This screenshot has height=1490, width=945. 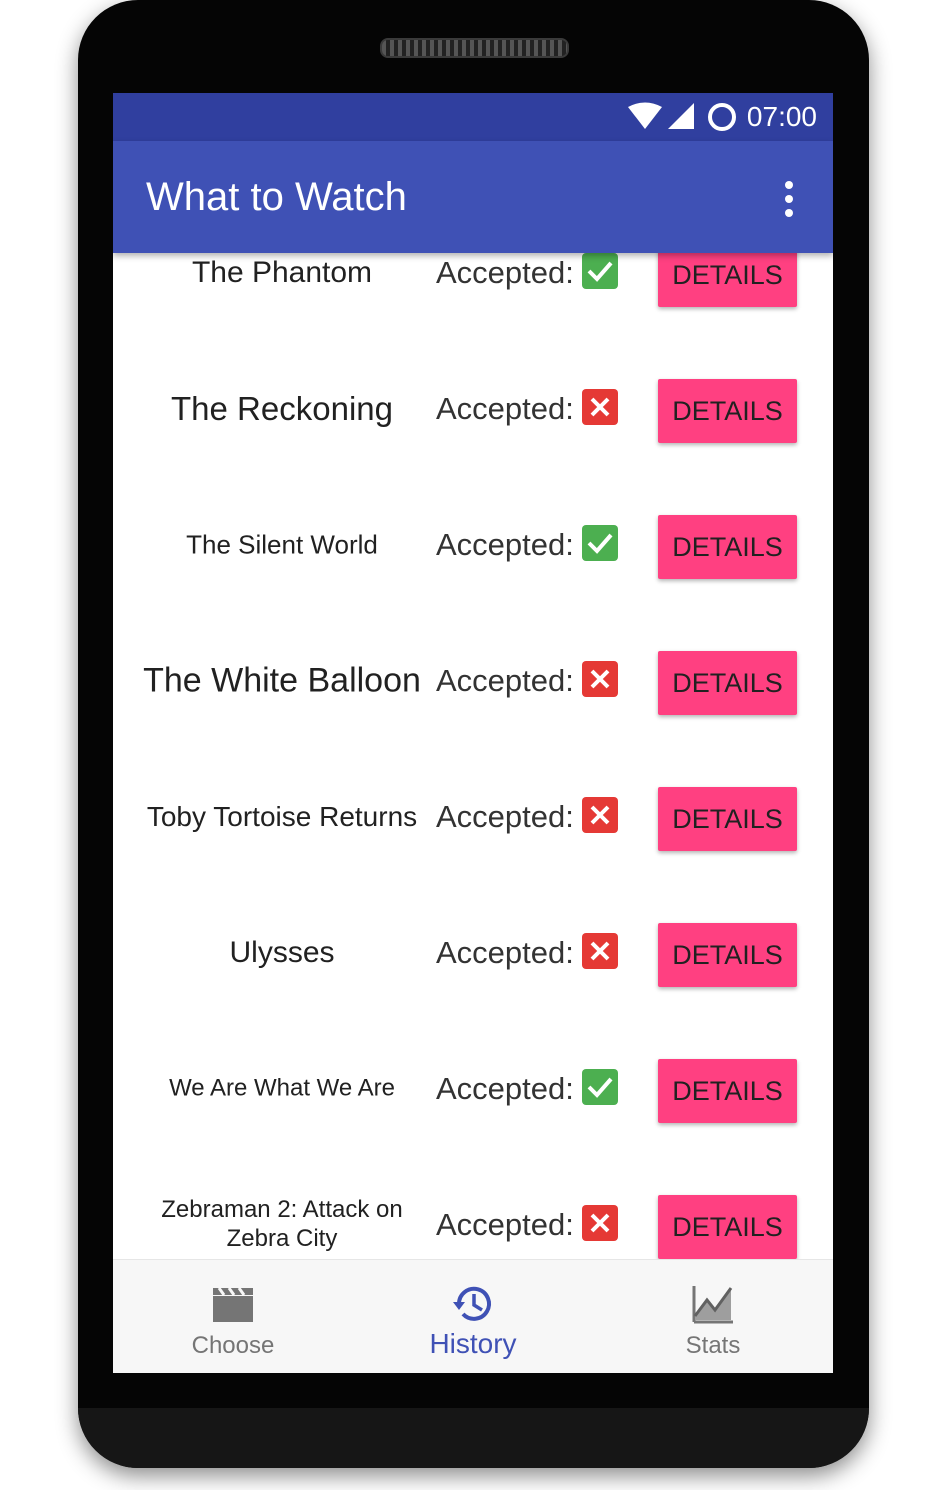 I want to click on nav-label-stats: Stats, so click(x=713, y=1345).